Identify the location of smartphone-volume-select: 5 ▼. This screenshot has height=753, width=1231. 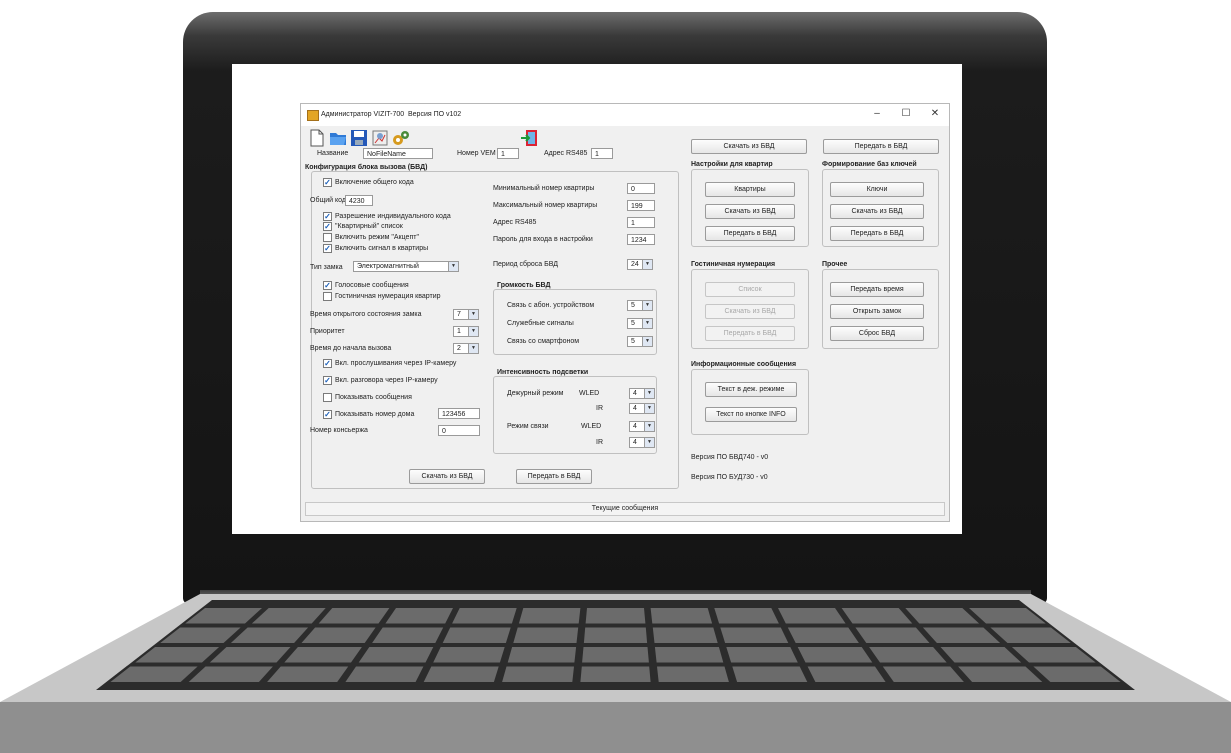
(640, 341).